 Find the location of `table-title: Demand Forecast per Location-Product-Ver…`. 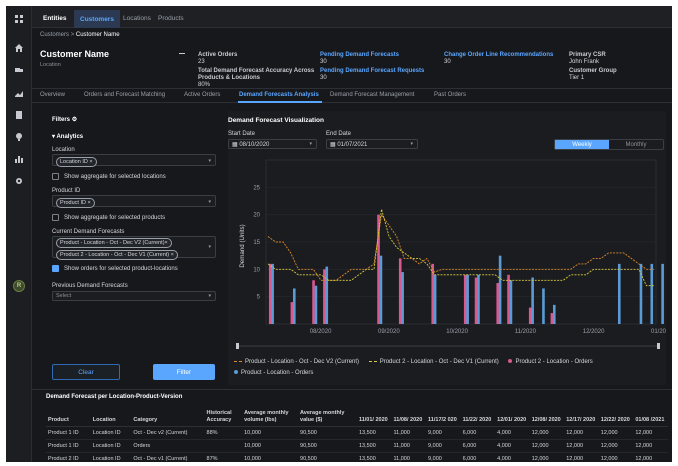

table-title: Demand Forecast per Location-Product-Ver… is located at coordinates (114, 397).